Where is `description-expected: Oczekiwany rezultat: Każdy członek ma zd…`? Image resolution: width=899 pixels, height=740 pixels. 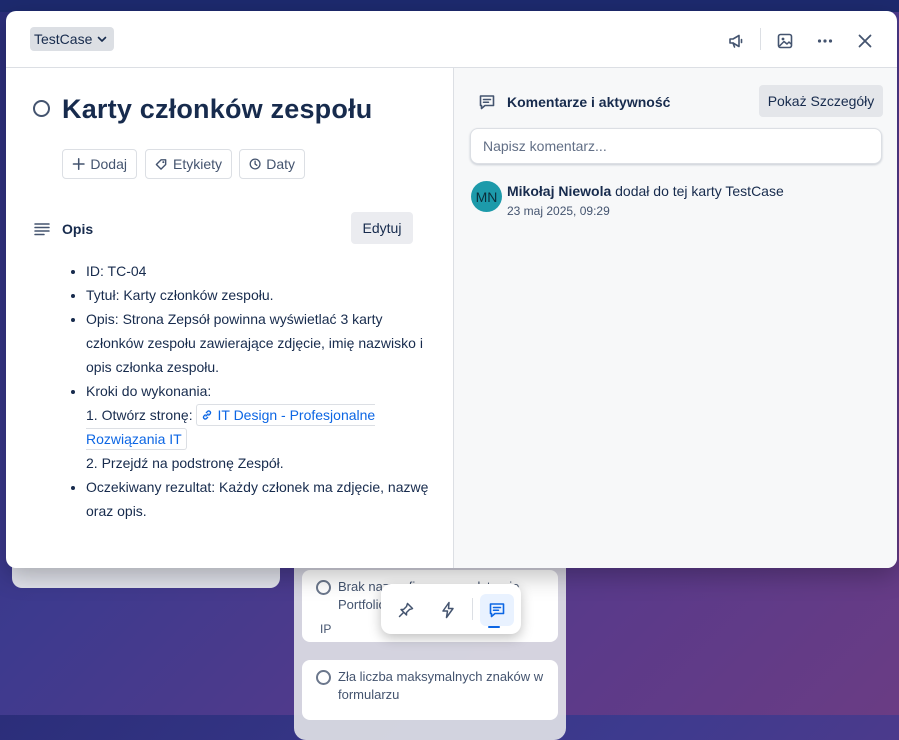 description-expected: Oczekiwany rezultat: Każdy członek ma zd… is located at coordinates (258, 499).